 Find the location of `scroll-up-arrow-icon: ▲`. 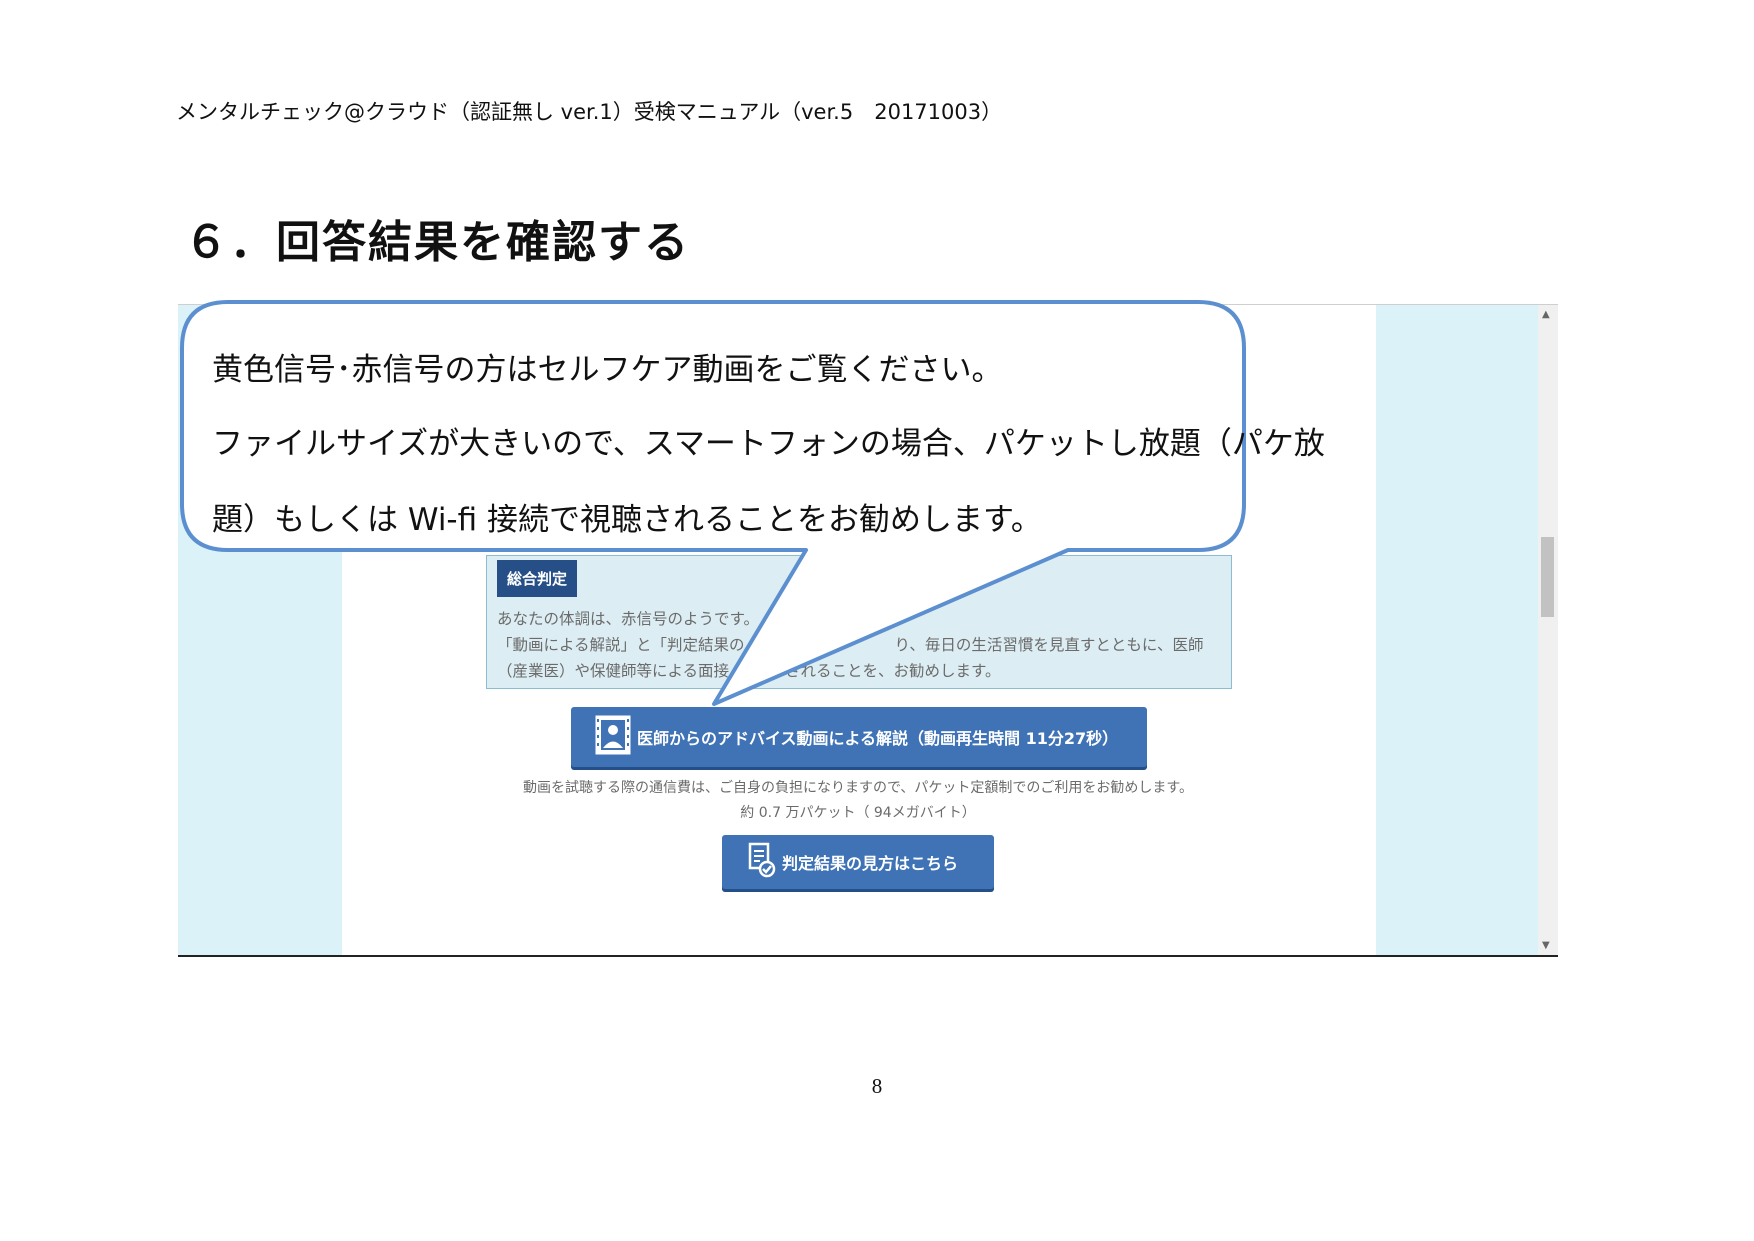

scroll-up-arrow-icon: ▲ is located at coordinates (1546, 314).